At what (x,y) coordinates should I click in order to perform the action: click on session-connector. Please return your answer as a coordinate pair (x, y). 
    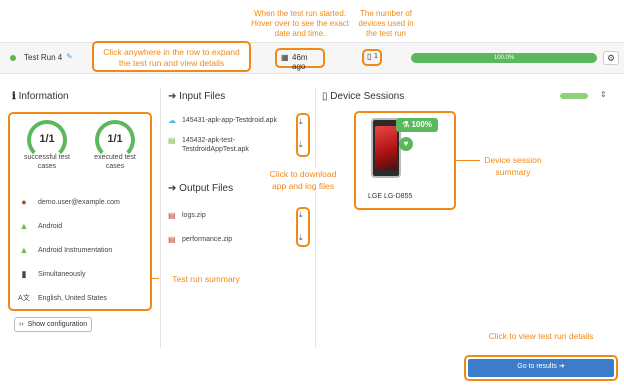
    Looking at the image, I should click on (468, 160).